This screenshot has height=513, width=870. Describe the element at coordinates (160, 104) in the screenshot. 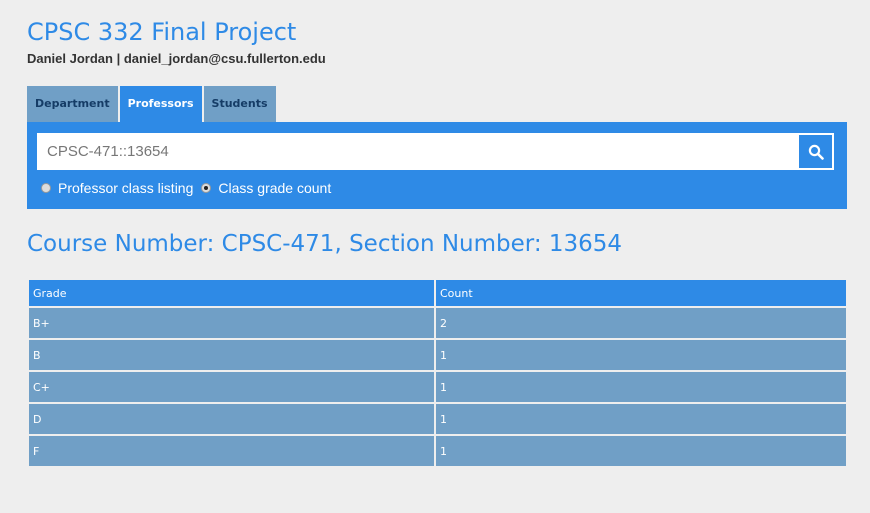

I see `tab-professors: Professors` at that location.